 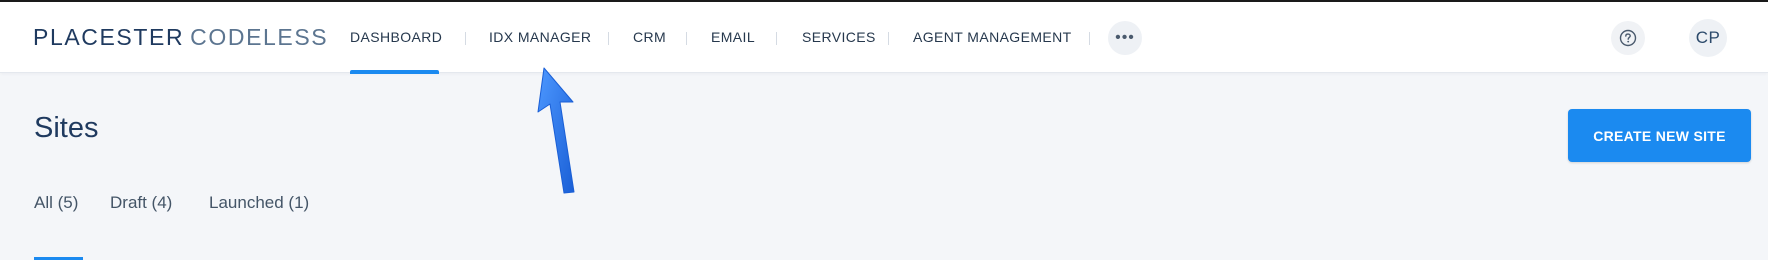 I want to click on more-menu-button: •••, so click(x=1125, y=38).